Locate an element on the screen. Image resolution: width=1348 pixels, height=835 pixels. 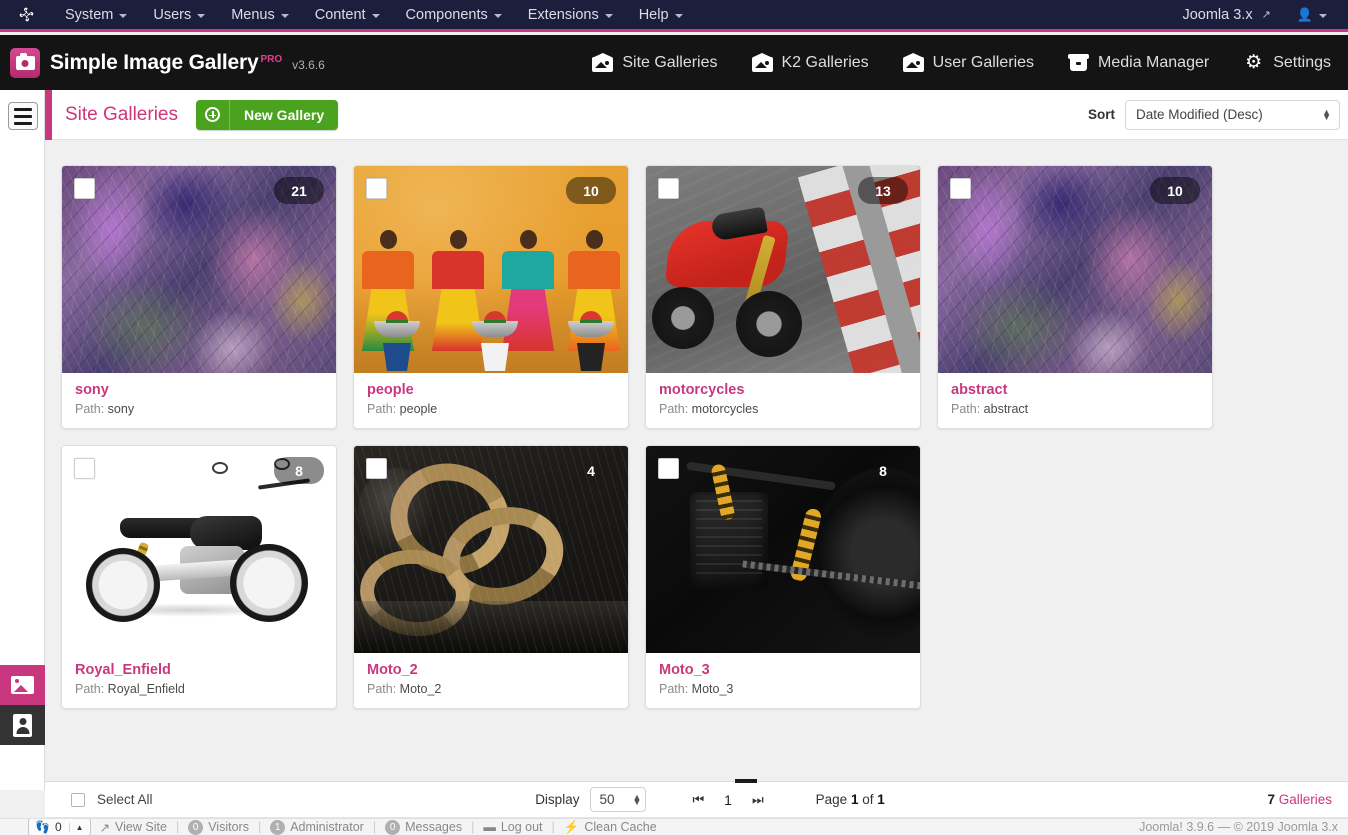
page-title: Site Galleries is located at coordinates (121, 114).